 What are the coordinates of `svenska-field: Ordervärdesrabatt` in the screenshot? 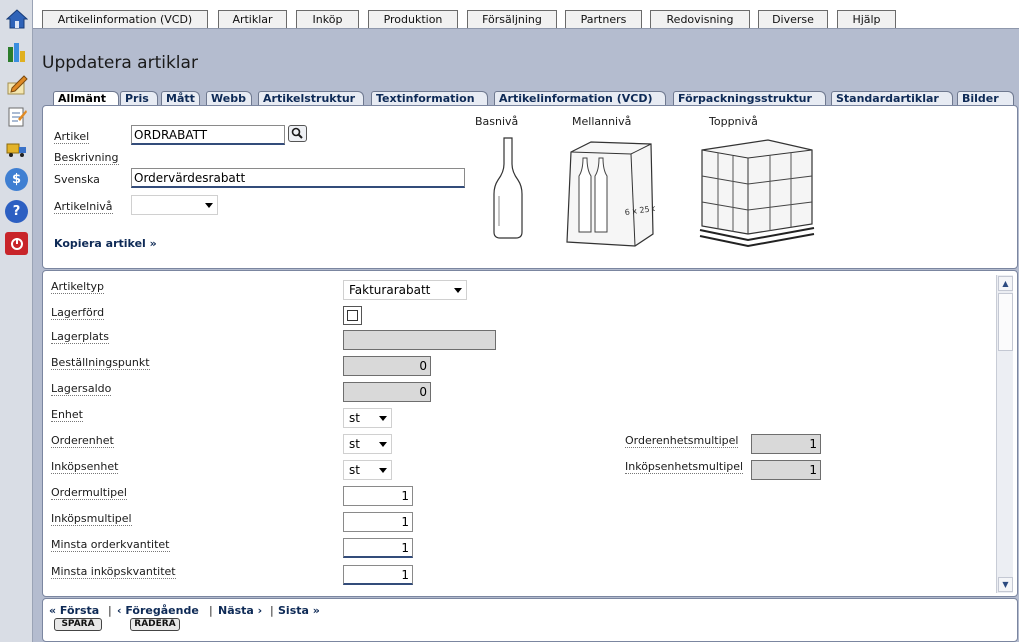 It's located at (298, 178).